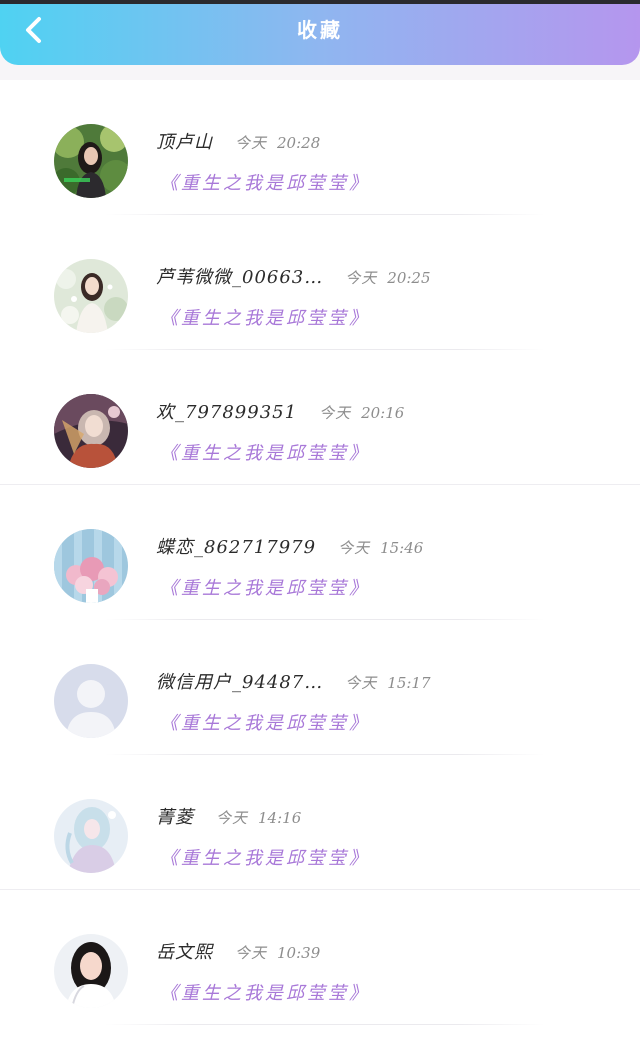 The image size is (640, 1053). I want to click on list-item: 岳文熙 今天 10:39 《重生之我是邱莹莹》, so click(320, 957).